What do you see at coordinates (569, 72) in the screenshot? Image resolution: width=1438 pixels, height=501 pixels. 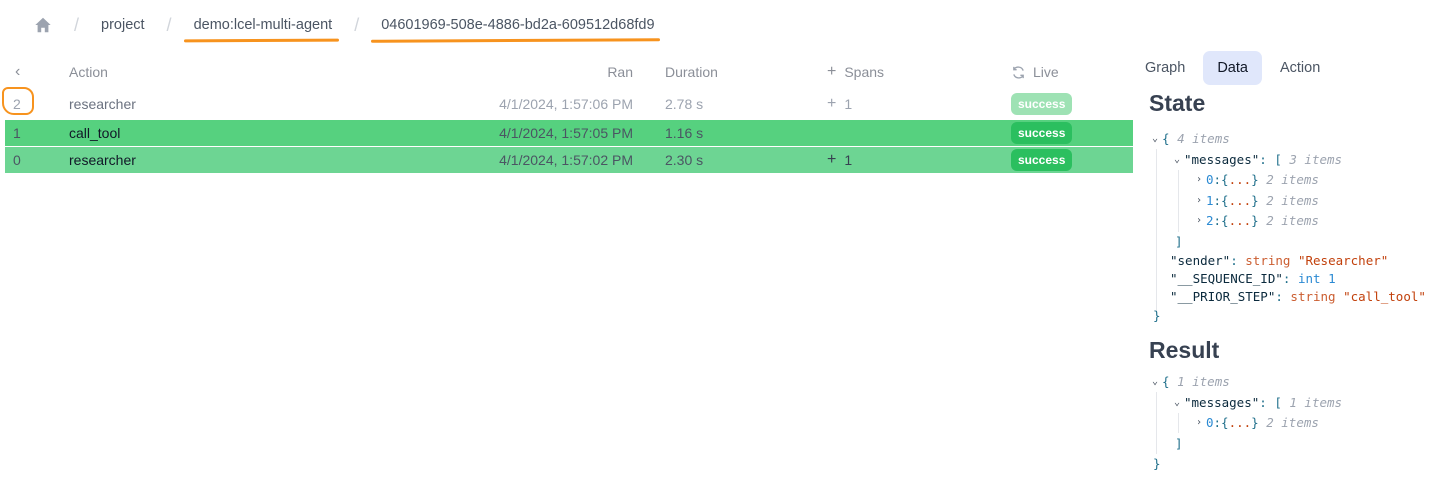 I see `table-header: ‹ Action Ran Duration + Spans Live` at bounding box center [569, 72].